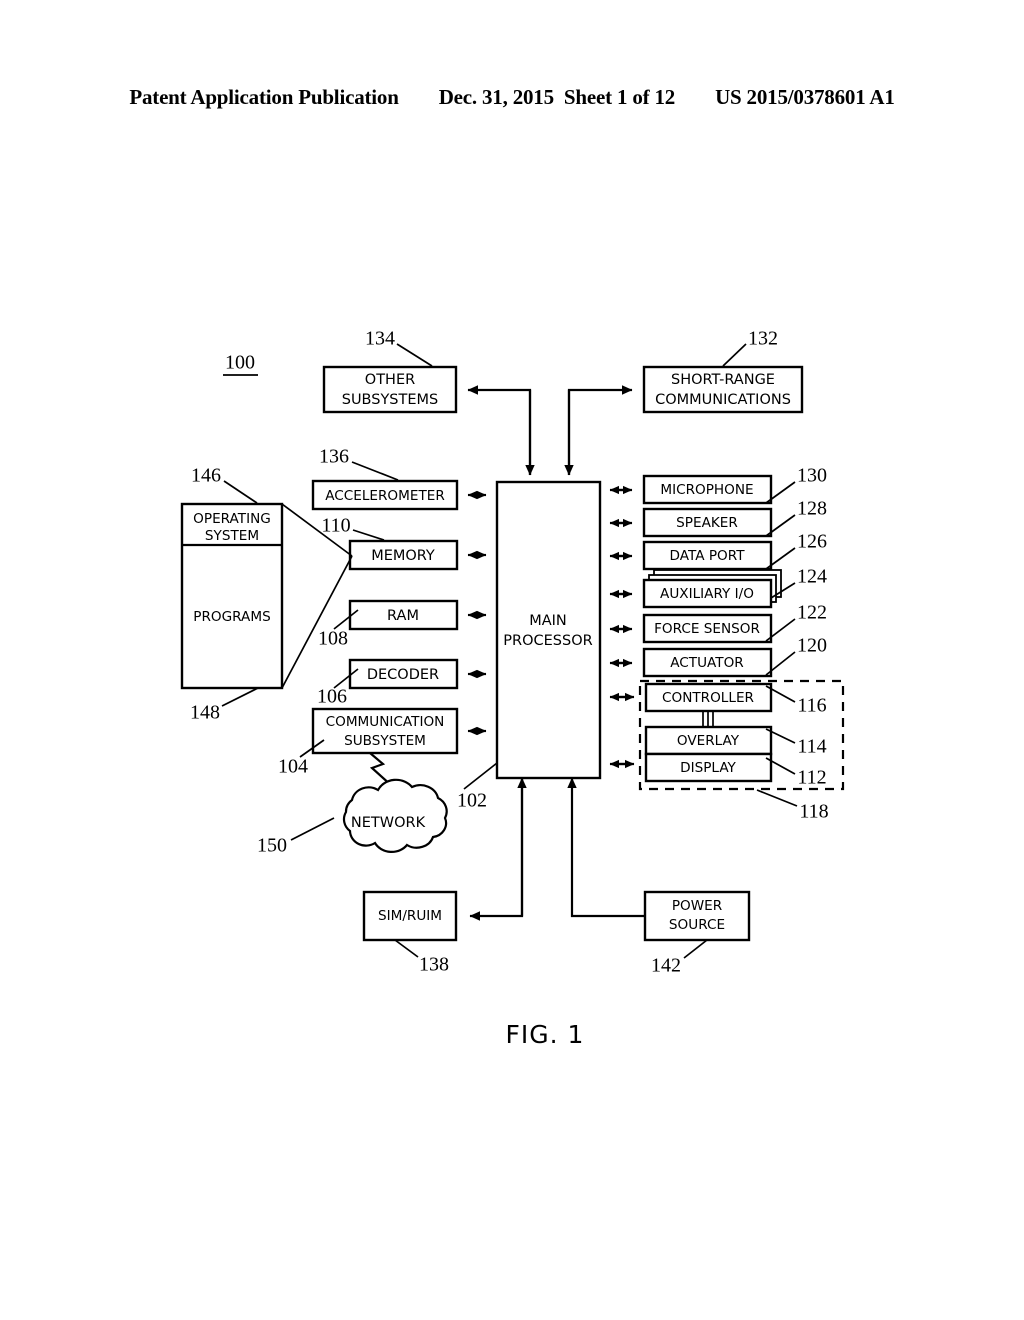  I want to click on speaker-label: SPEAKER, so click(707, 523).